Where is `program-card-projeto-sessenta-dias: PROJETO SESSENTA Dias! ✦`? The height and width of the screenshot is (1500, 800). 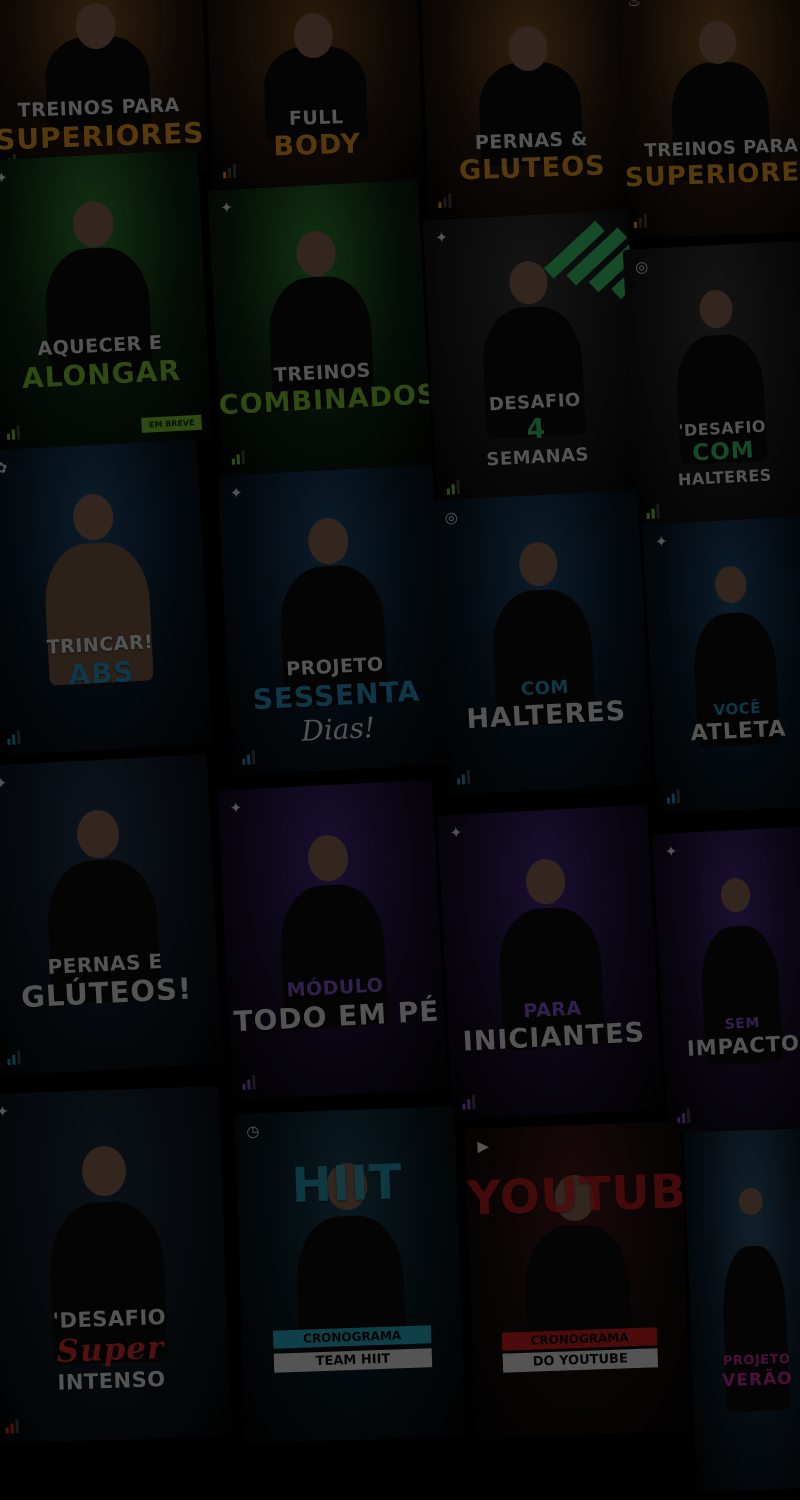
program-card-projeto-sessenta-dias: PROJETO SESSENTA Dias! ✦ is located at coordinates (332, 620).